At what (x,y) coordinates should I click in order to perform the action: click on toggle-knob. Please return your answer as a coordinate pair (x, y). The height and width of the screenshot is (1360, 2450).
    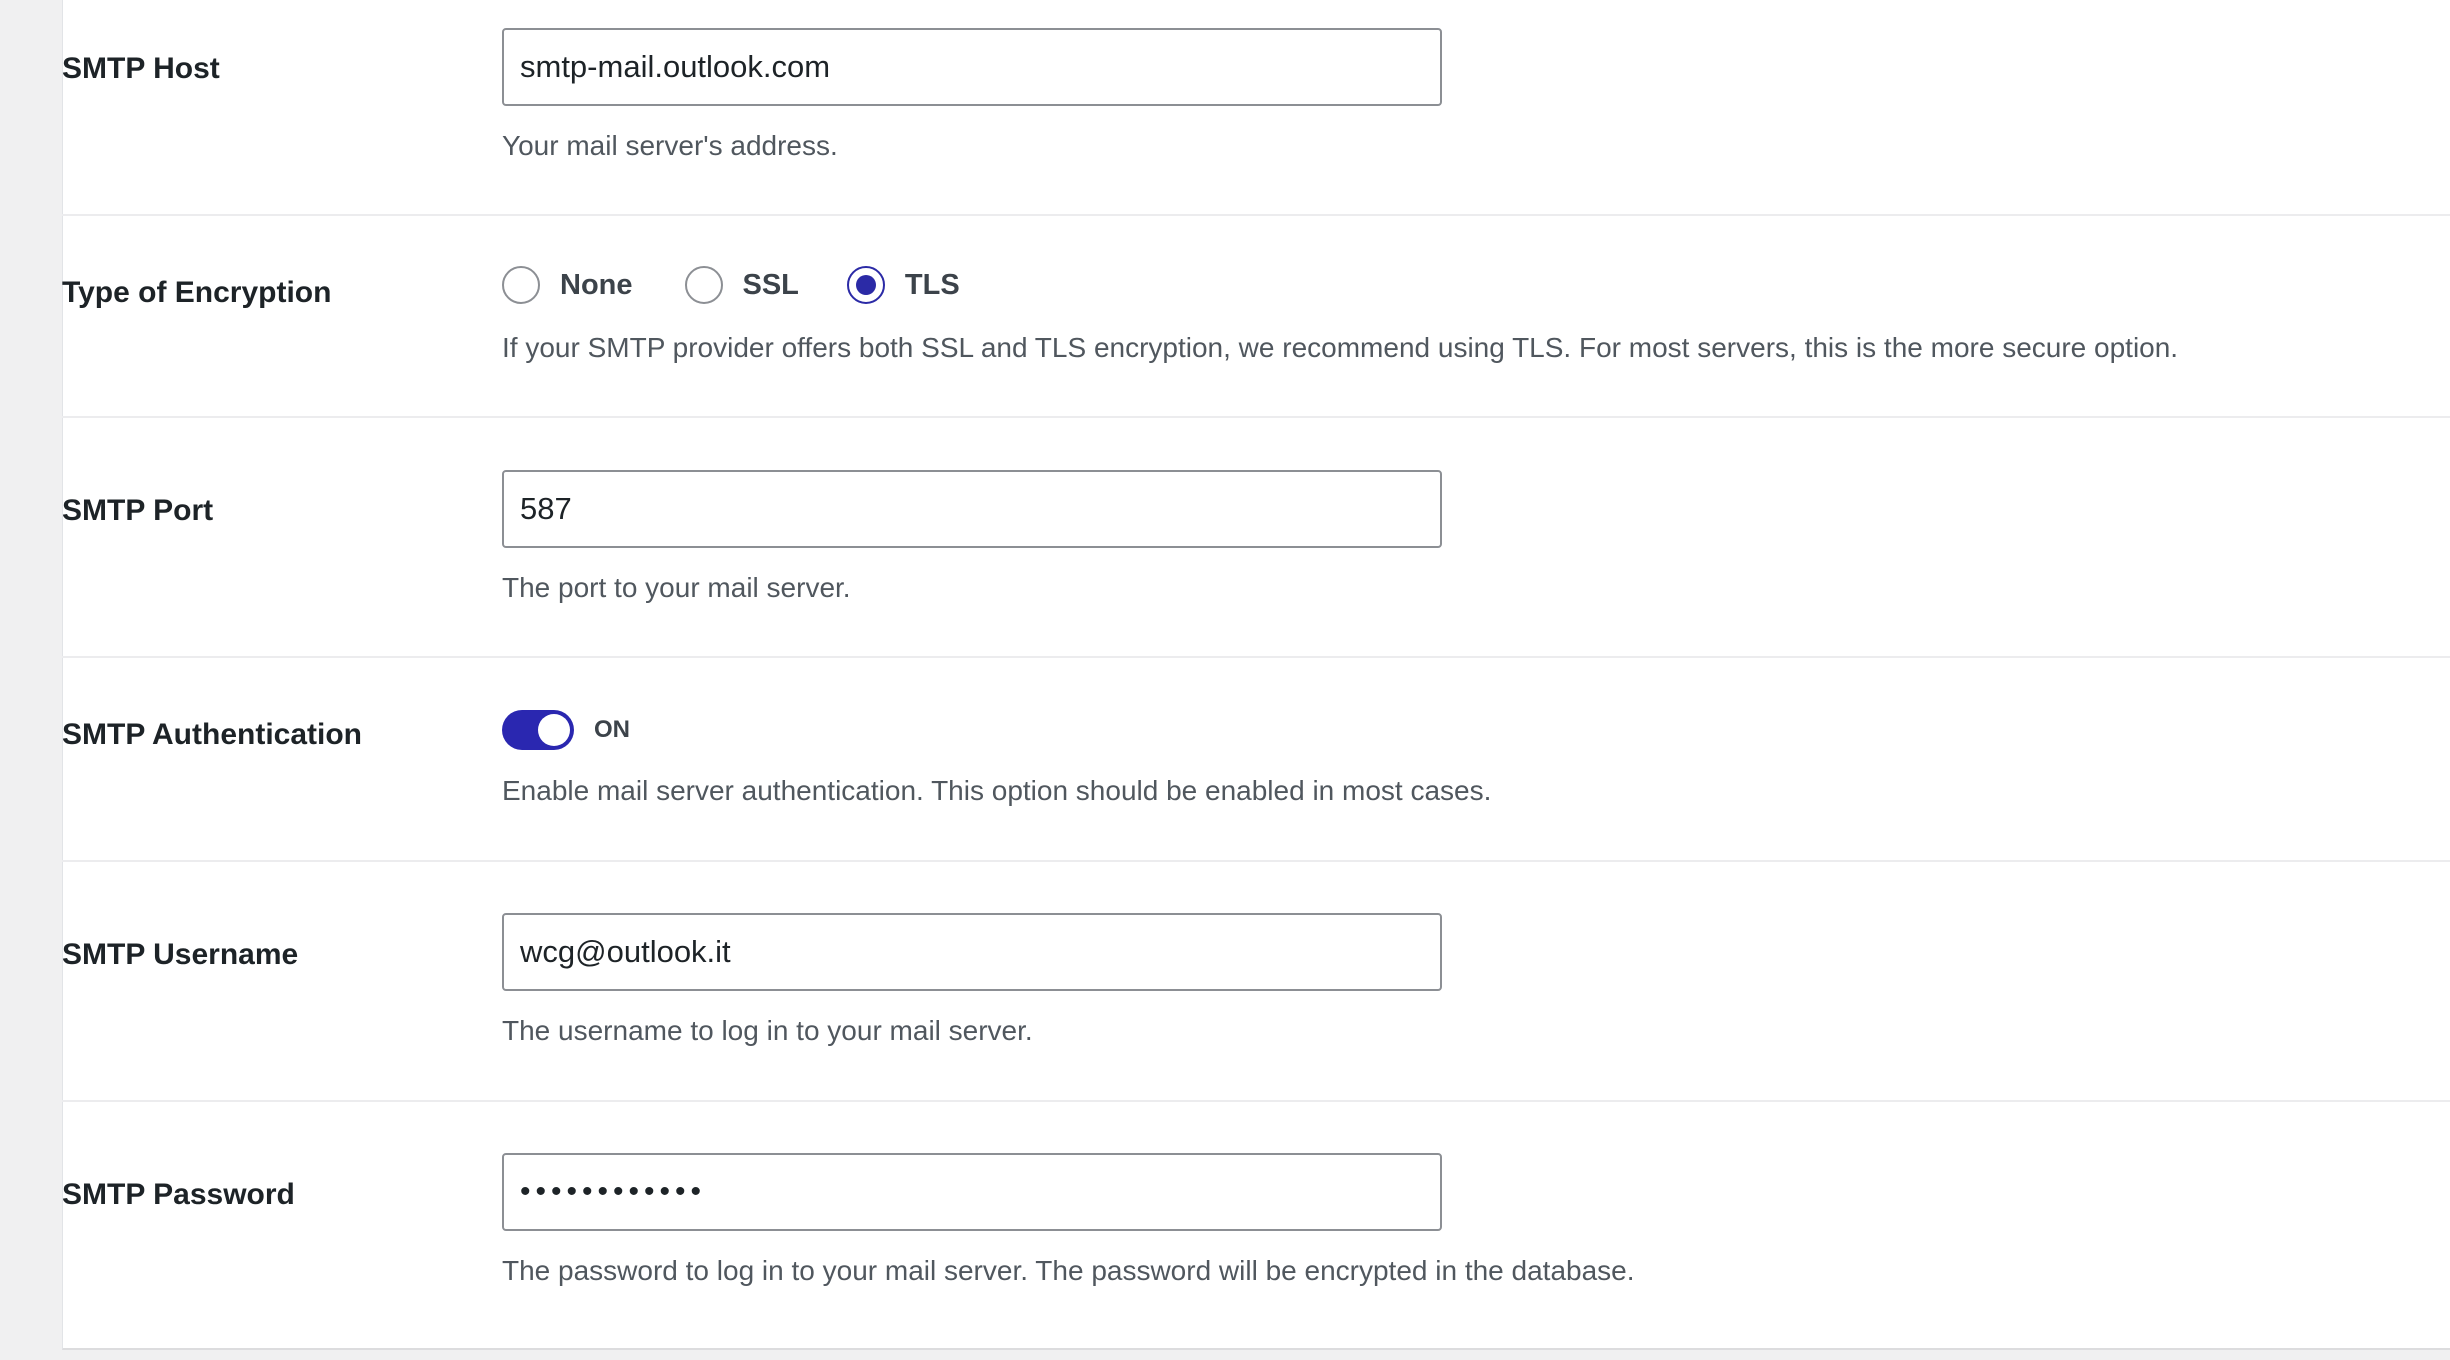
    Looking at the image, I should click on (554, 730).